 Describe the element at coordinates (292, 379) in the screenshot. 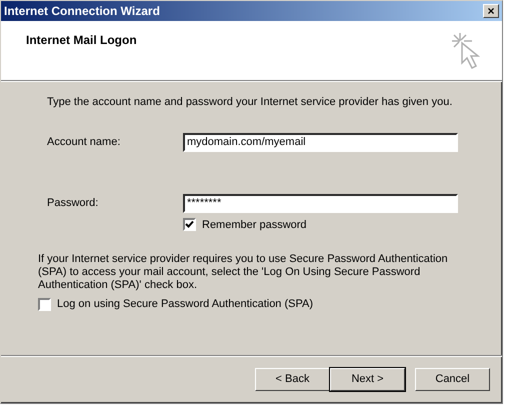

I see `wizard-button: < Back` at that location.